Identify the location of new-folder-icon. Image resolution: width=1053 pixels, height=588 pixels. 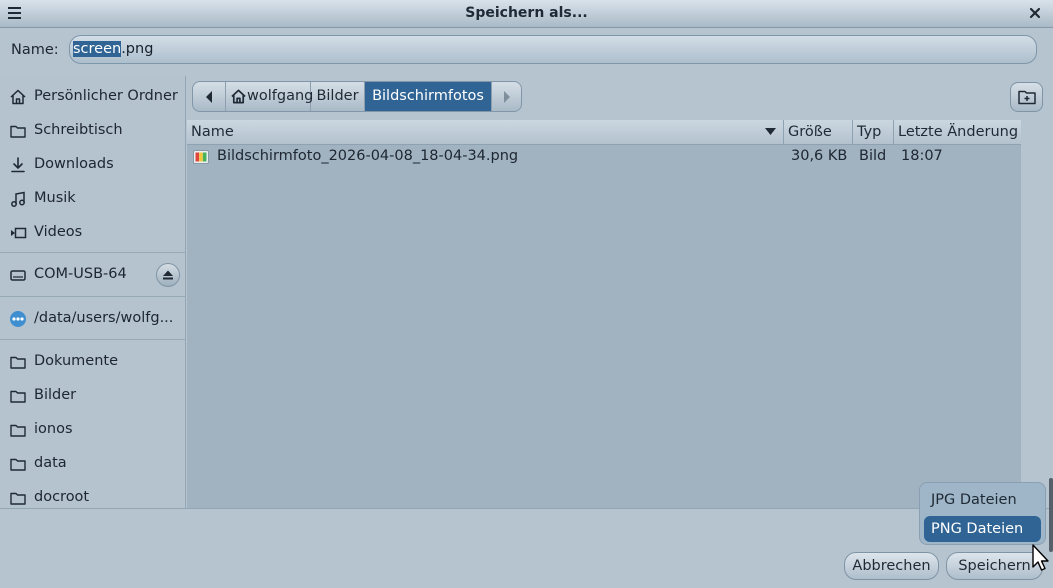
(1027, 97).